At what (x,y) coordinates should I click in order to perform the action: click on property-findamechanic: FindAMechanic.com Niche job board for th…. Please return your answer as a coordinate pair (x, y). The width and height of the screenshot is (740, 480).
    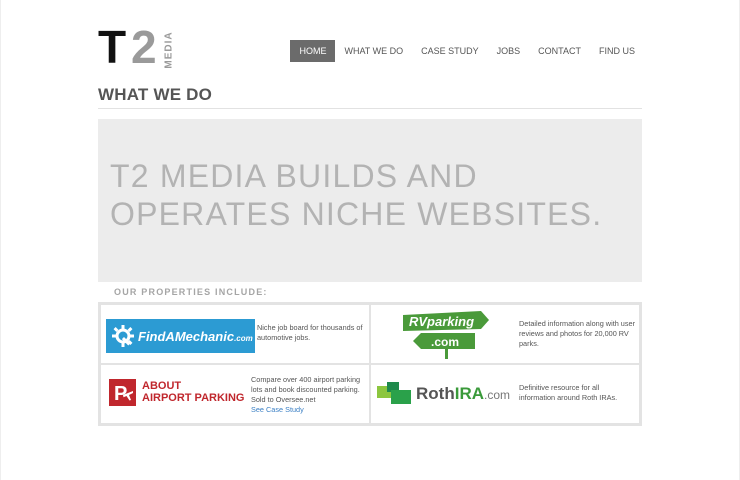
    Looking at the image, I should click on (235, 334).